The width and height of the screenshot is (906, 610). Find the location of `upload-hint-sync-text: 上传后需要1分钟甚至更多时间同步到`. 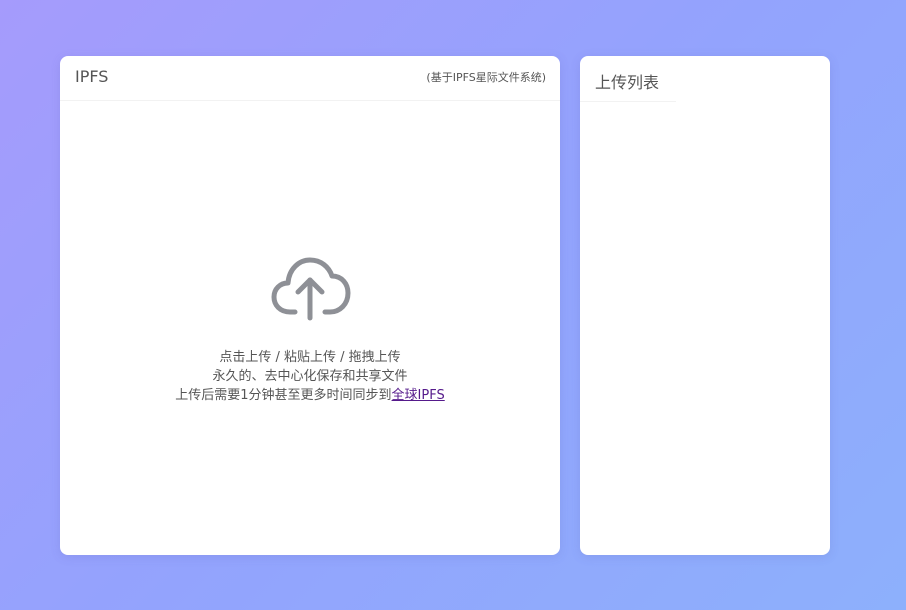

upload-hint-sync-text: 上传后需要1分钟甚至更多时间同步到 is located at coordinates (283, 395).